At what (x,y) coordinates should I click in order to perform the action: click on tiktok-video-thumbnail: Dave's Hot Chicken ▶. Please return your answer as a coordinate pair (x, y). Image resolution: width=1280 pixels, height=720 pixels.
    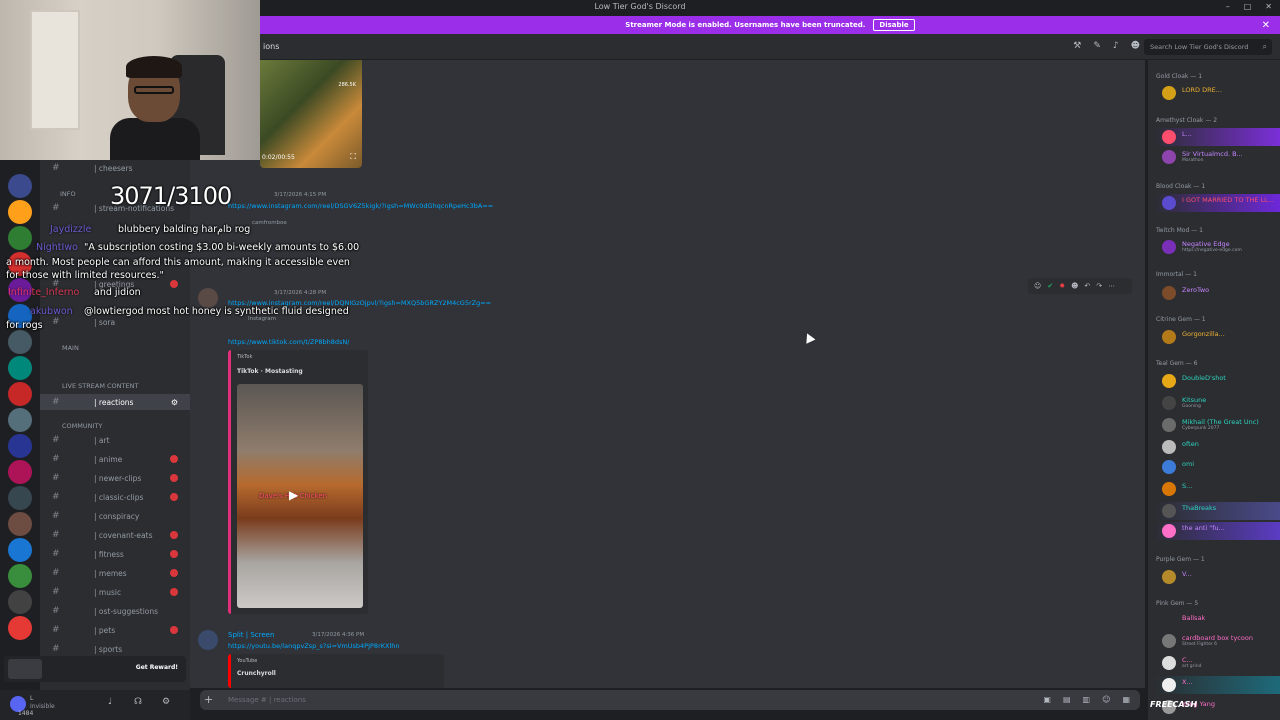
    Looking at the image, I should click on (300, 496).